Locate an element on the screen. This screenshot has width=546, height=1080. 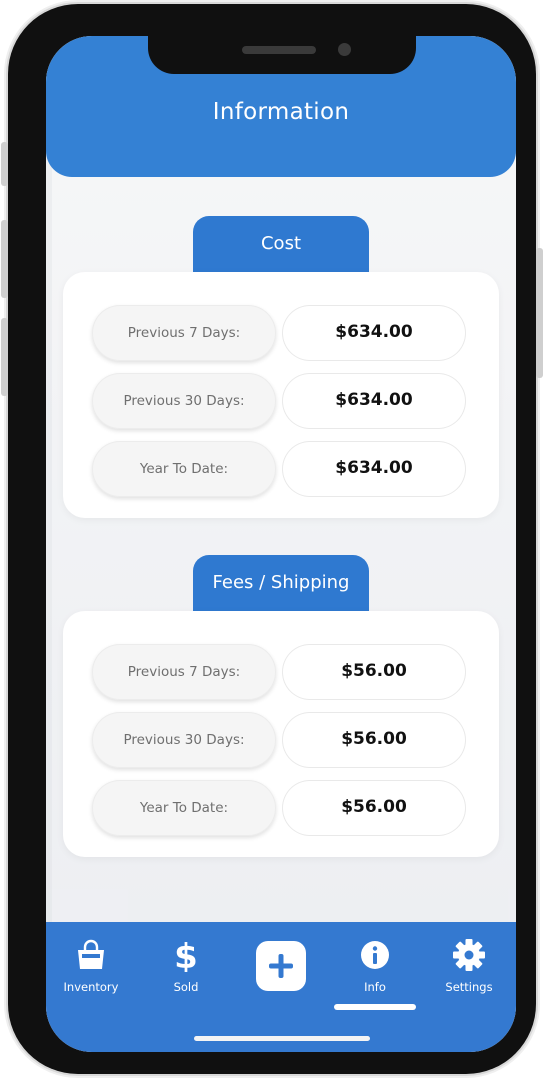
volume-down-button is located at coordinates (4, 357).